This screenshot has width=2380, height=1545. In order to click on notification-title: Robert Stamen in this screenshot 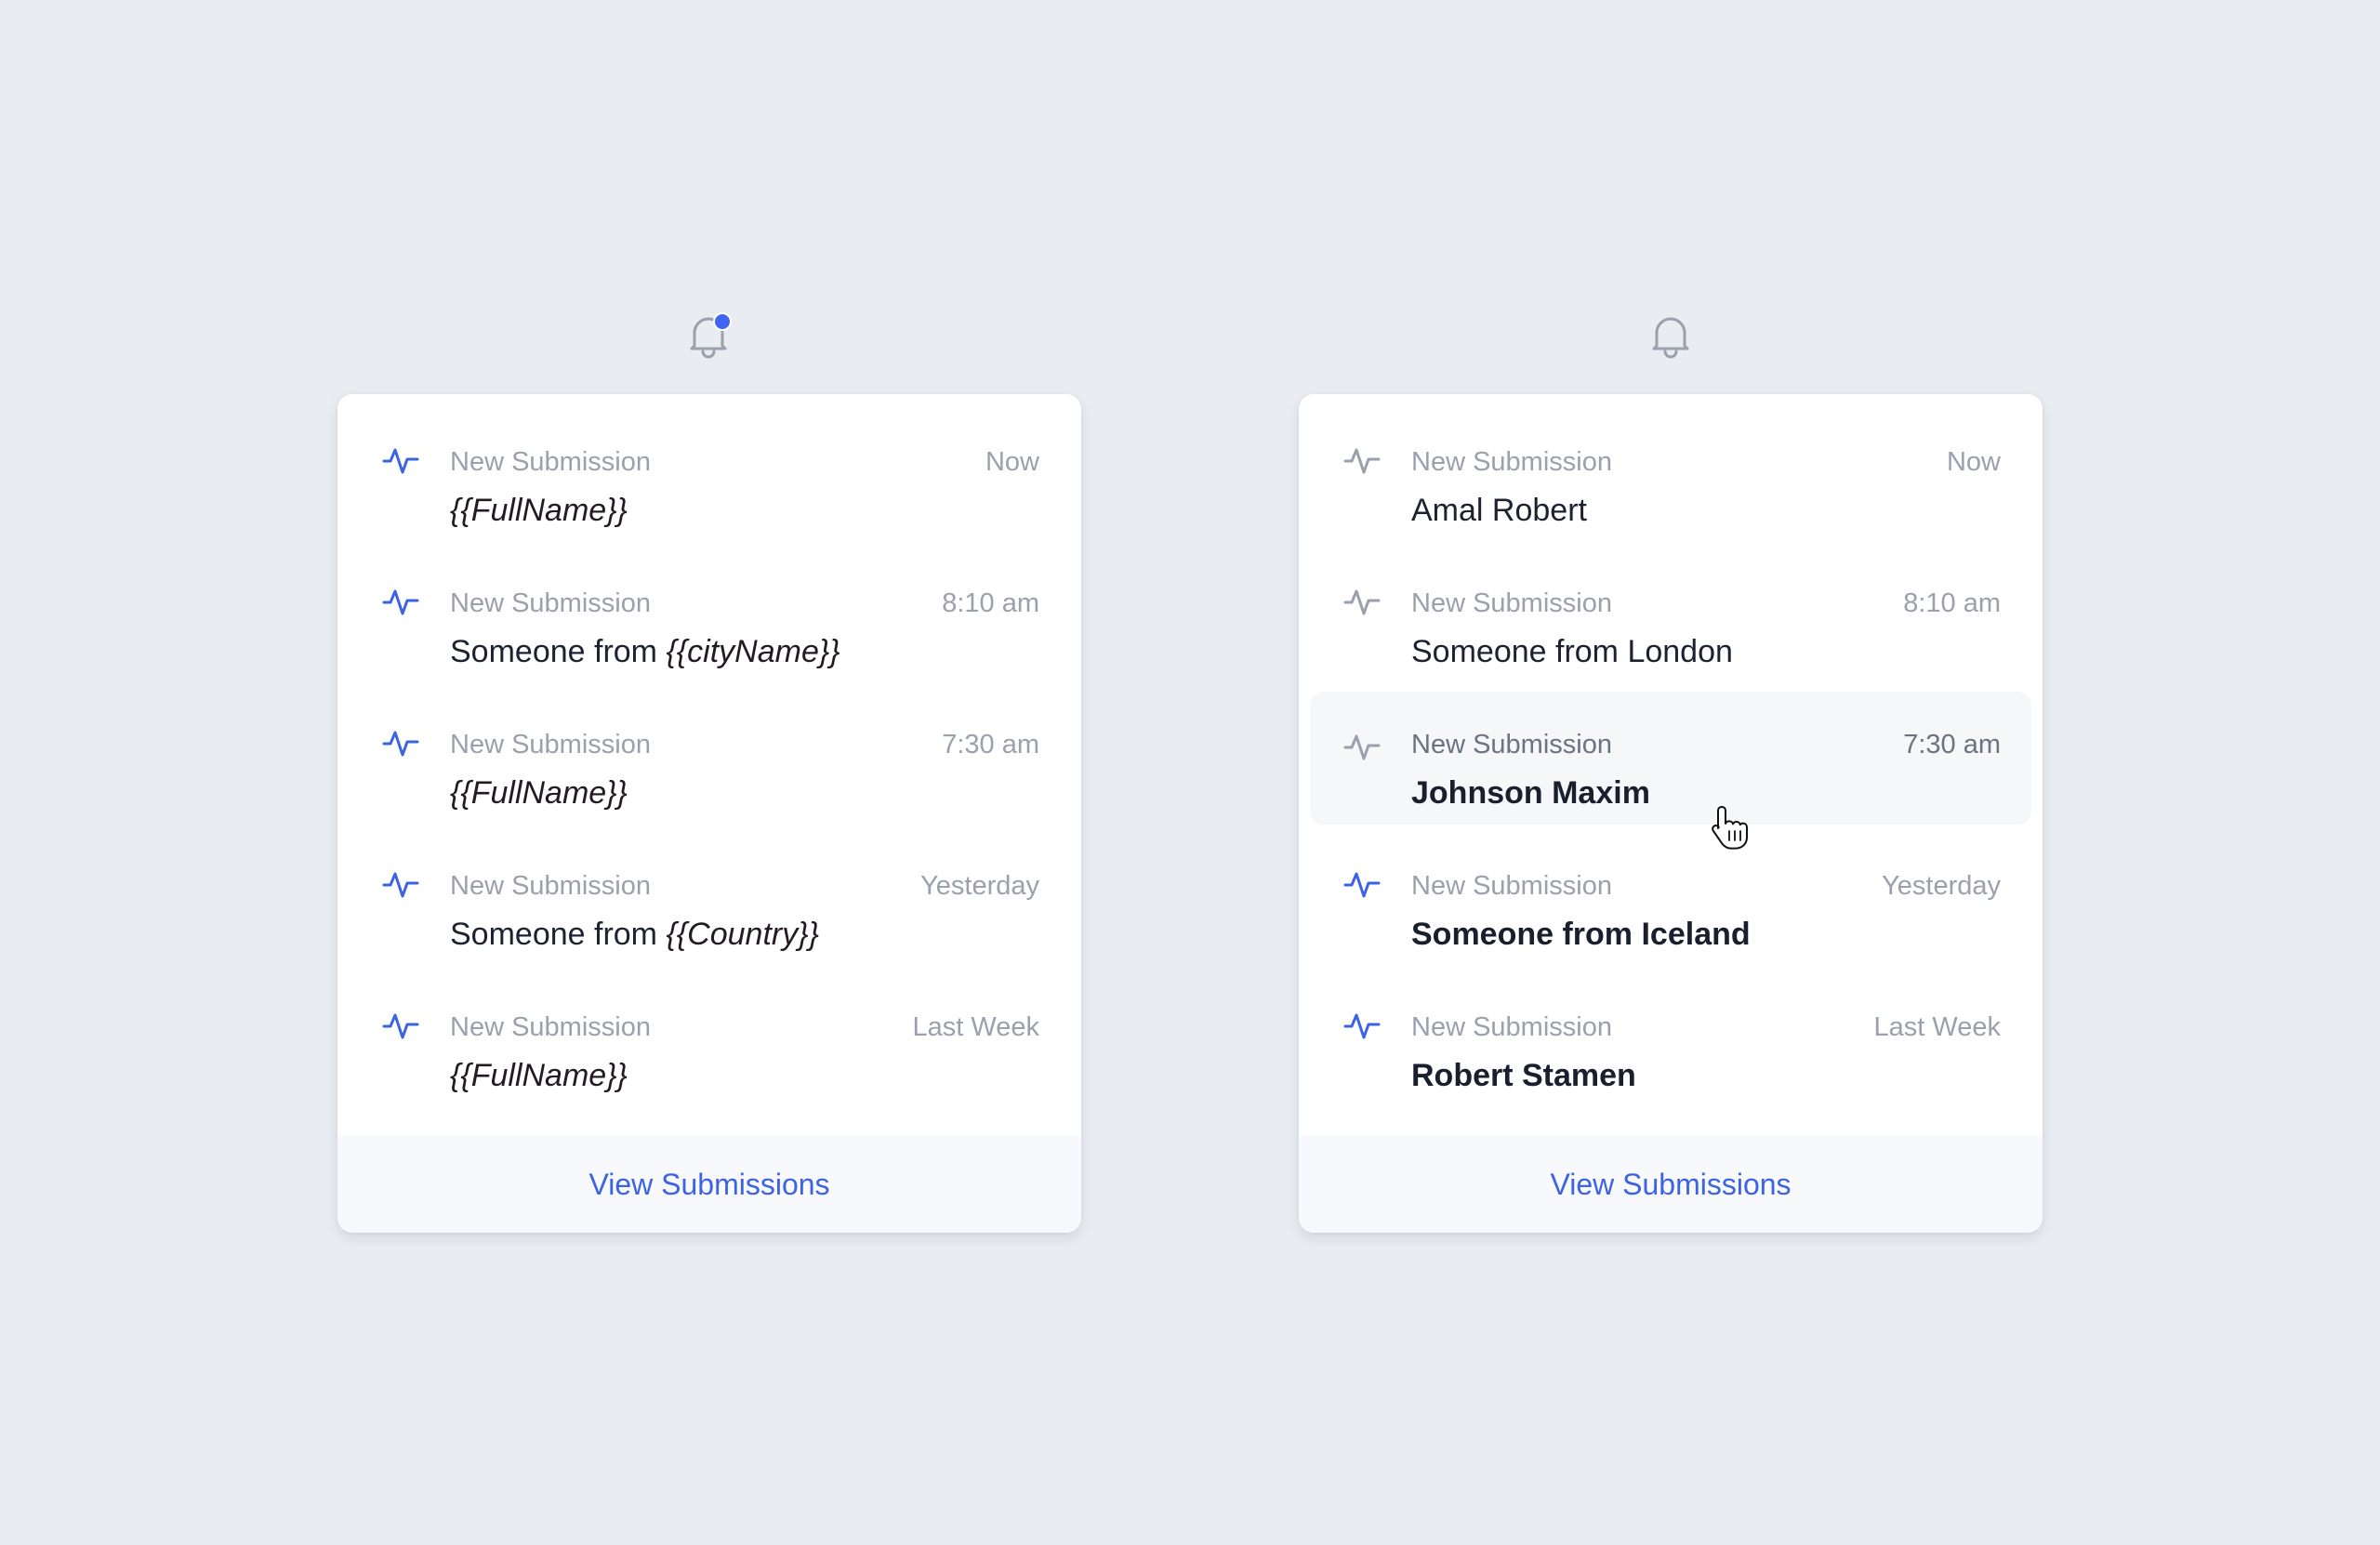, I will do `click(1523, 1076)`.